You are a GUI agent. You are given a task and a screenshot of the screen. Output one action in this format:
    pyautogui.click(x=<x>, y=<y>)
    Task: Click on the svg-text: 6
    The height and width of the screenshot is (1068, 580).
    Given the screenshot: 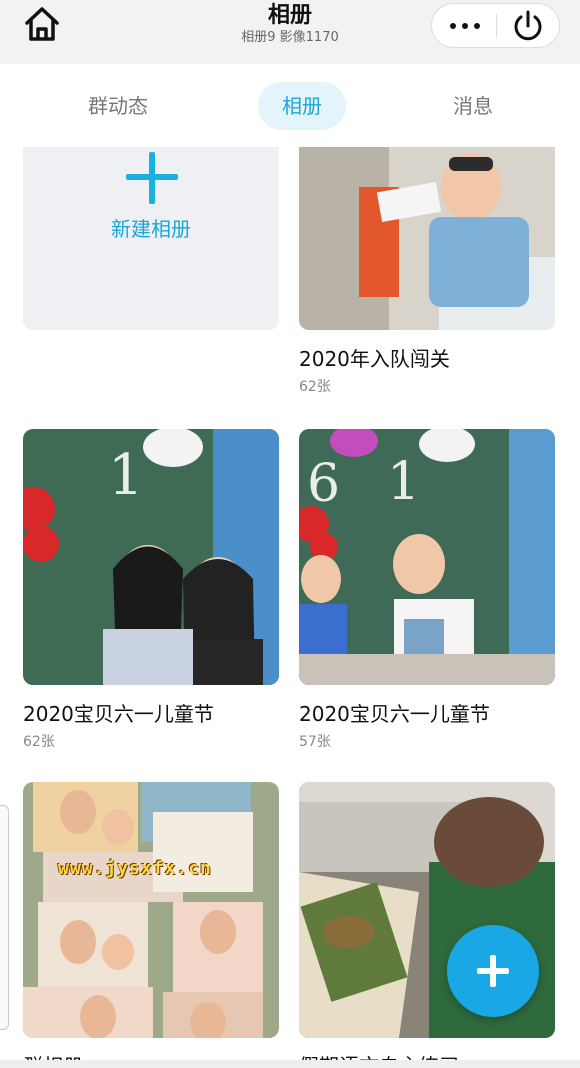 What is the action you would take?
    pyautogui.click(x=323, y=484)
    